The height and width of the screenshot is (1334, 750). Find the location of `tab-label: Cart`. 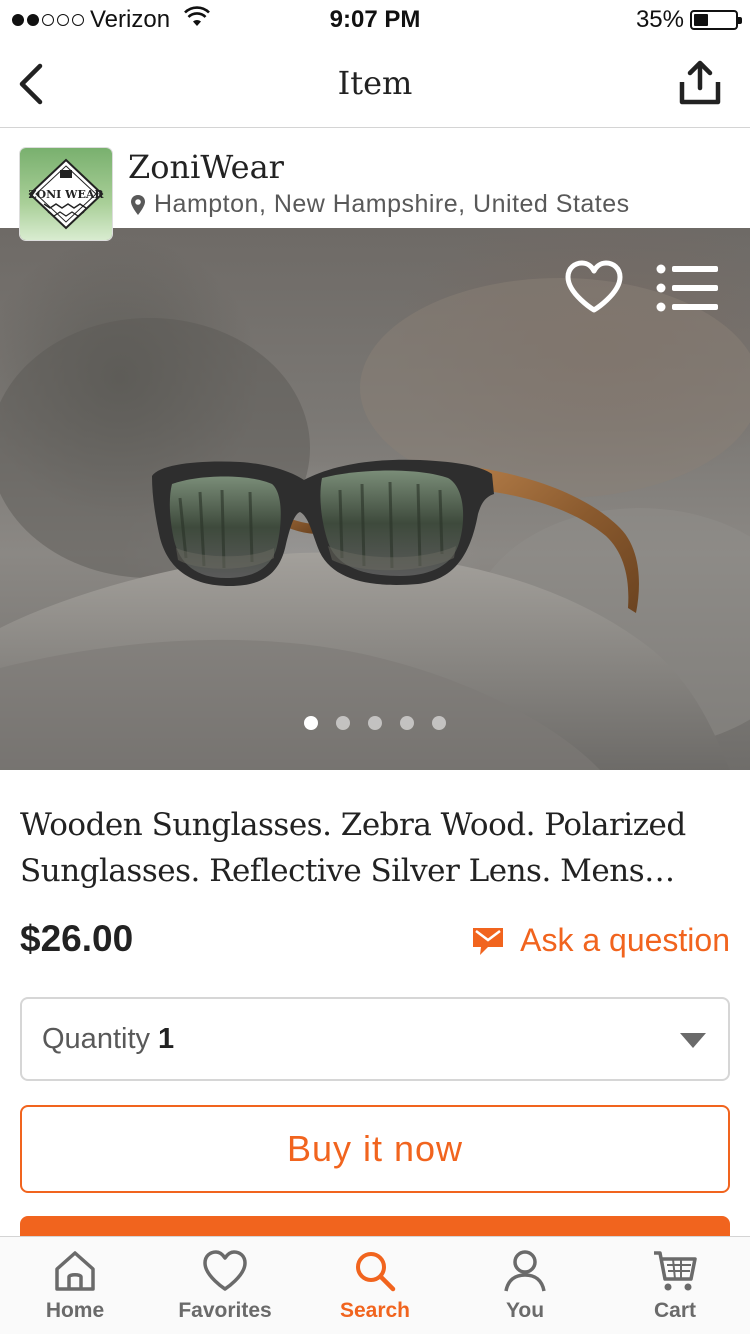

tab-label: Cart is located at coordinates (674, 1310).